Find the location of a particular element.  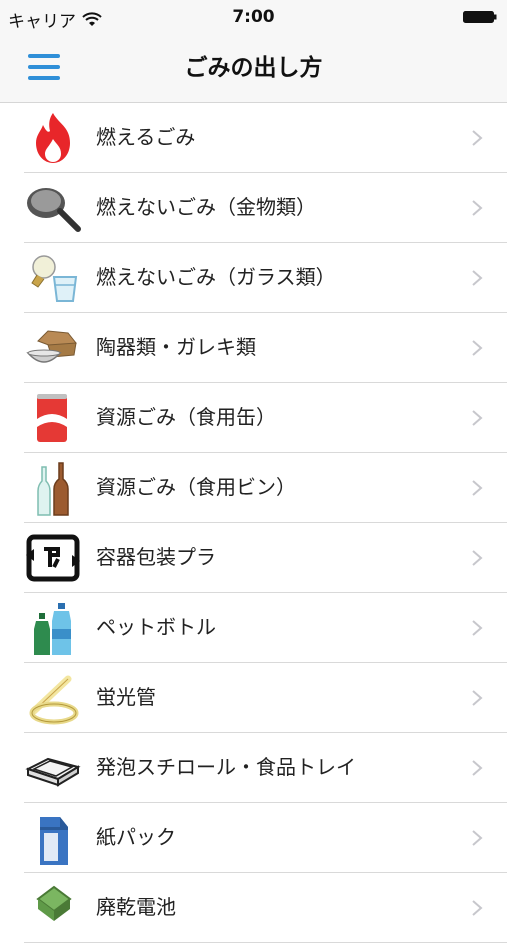

status-time: 7:00 is located at coordinates (253, 17).